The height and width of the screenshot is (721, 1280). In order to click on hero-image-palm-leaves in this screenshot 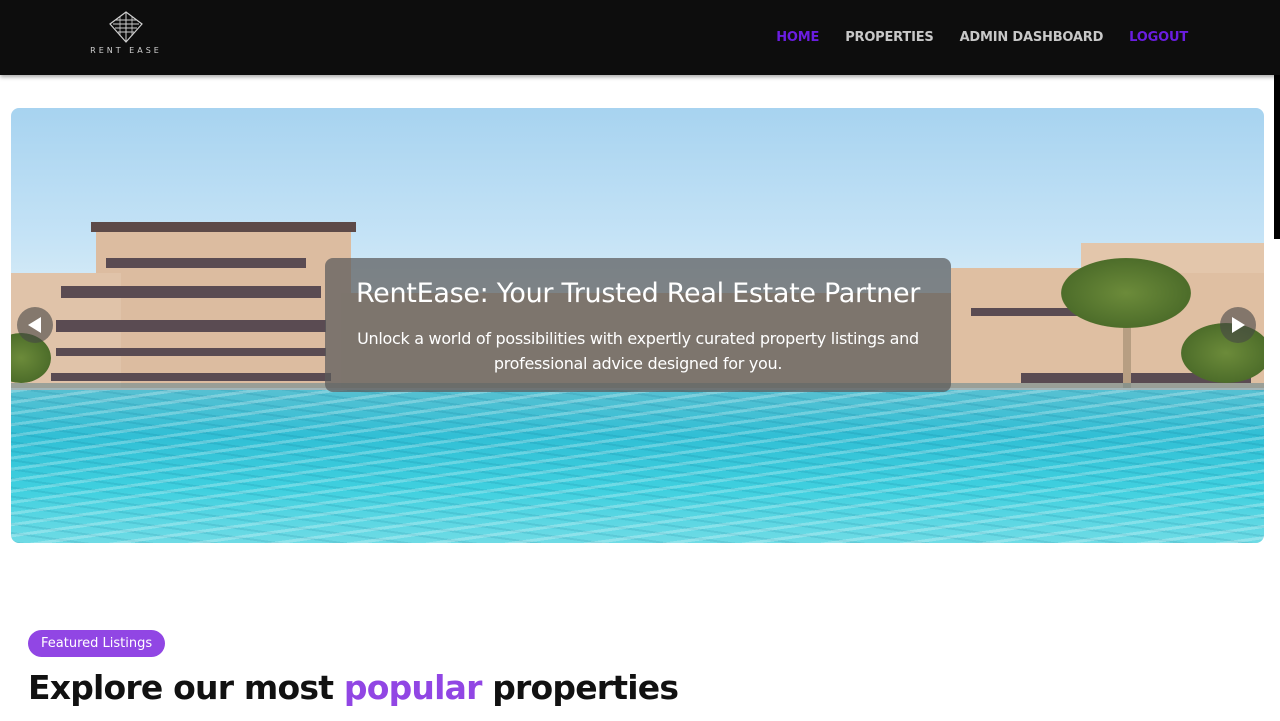, I will do `click(1126, 293)`.